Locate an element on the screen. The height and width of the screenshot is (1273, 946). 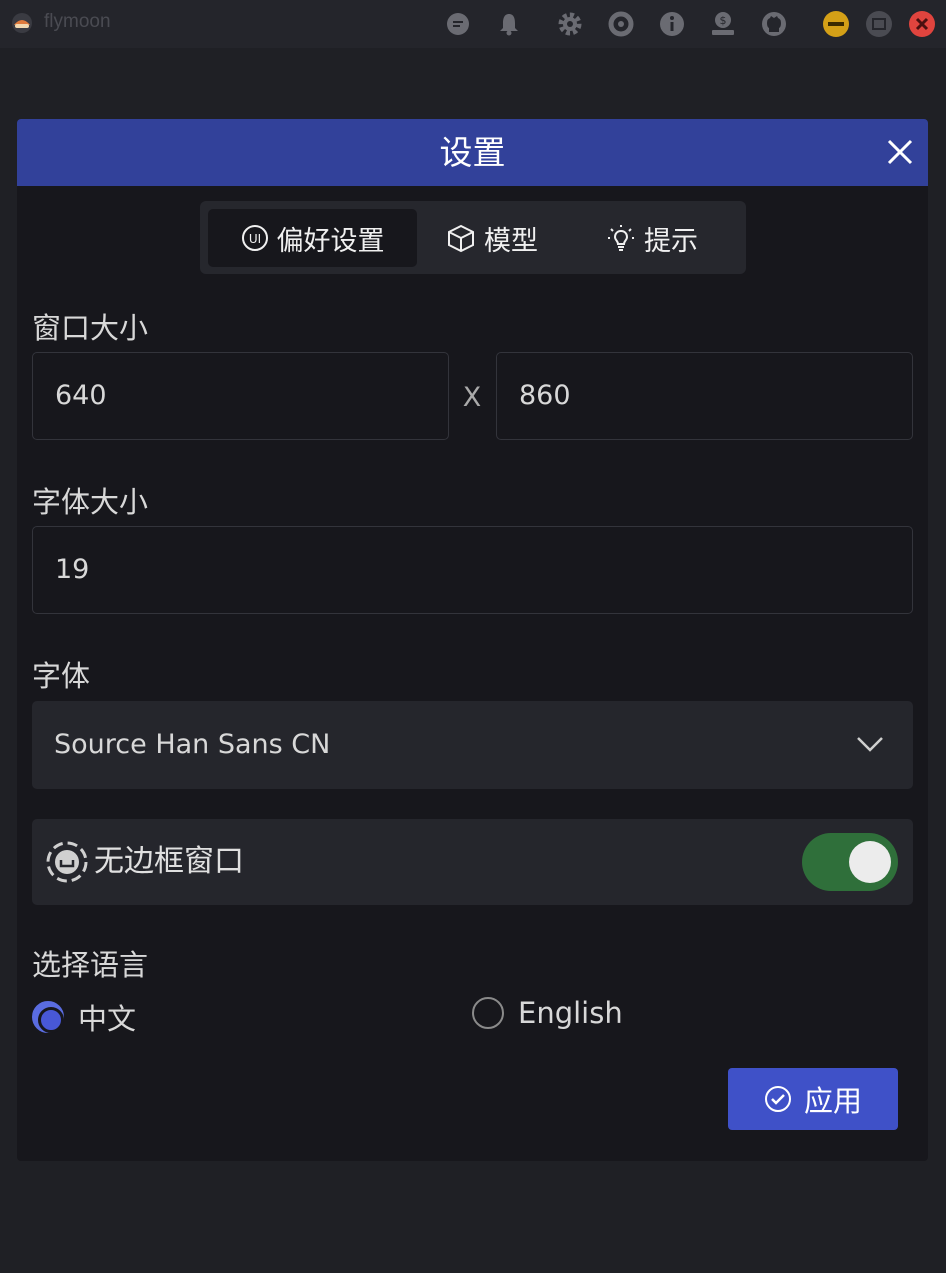
bell-icon is located at coordinates (509, 24).